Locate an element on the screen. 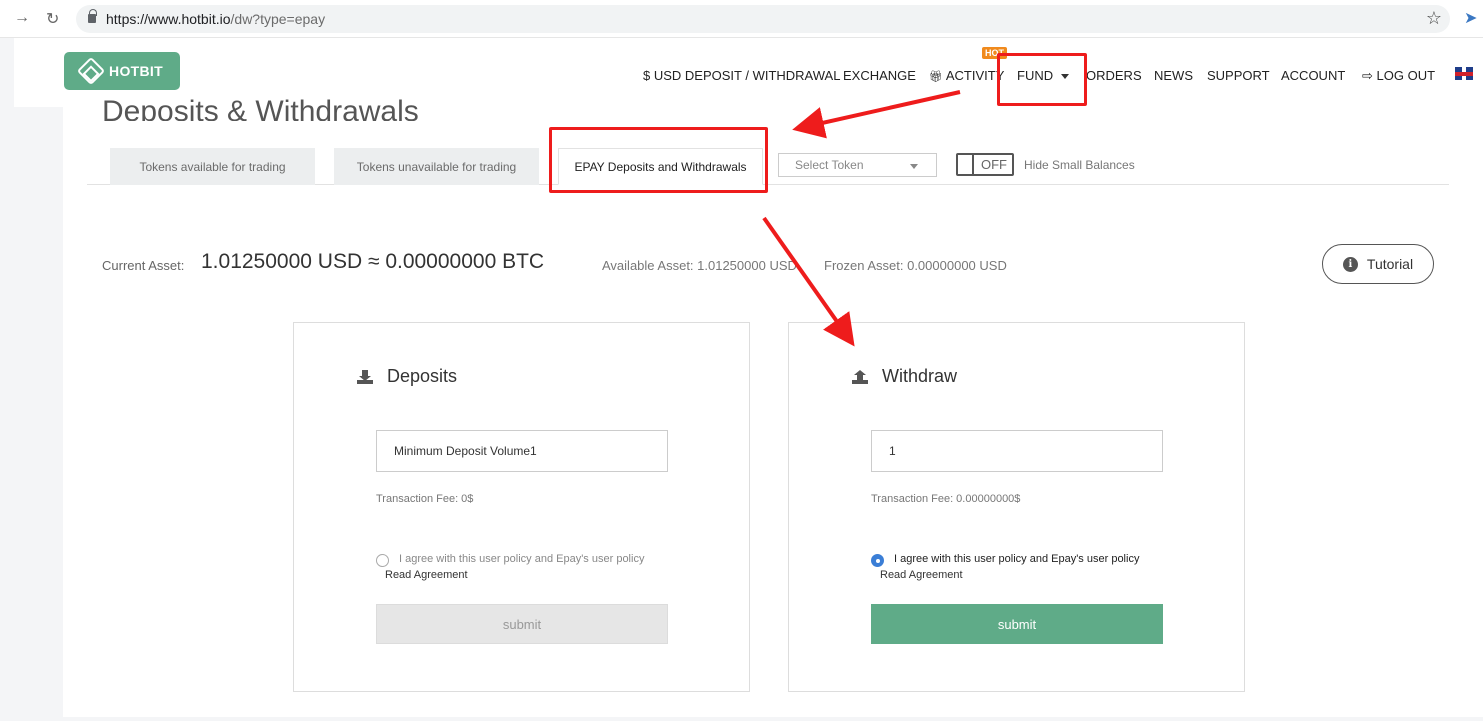 Image resolution: width=1483 pixels, height=721 pixels. address-bar: https://www.hotbit.io/dw?type=epay ☆ is located at coordinates (763, 19).